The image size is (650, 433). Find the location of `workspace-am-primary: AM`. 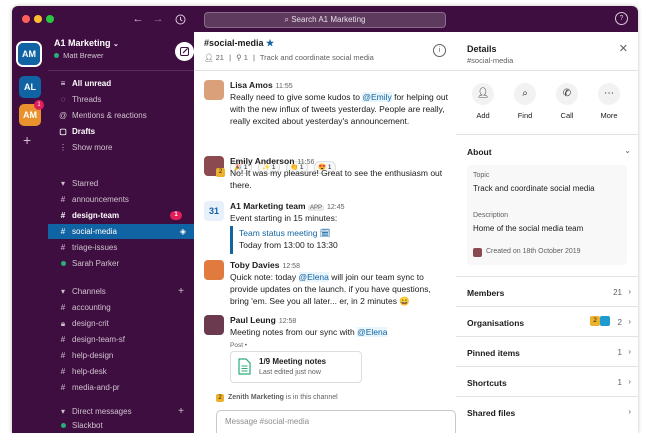

workspace-am-primary: AM is located at coordinates (29, 54).